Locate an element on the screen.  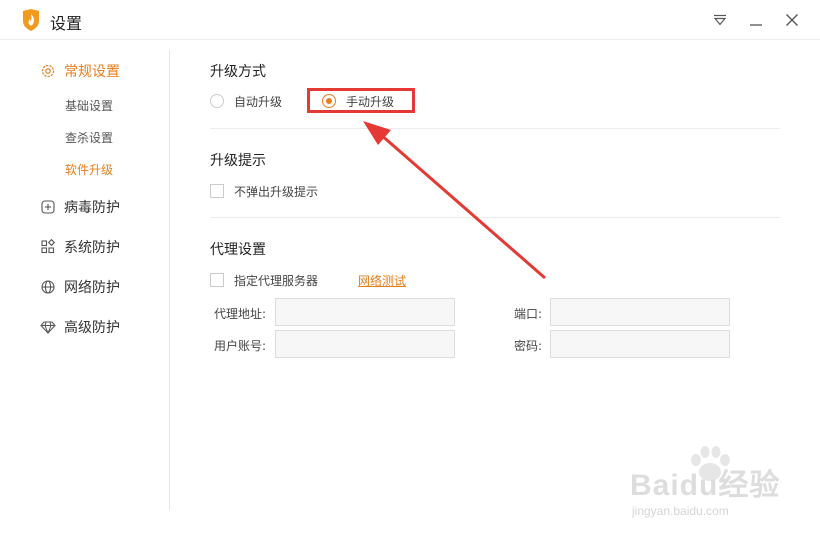
sidebar-item-network-protection: 网络防护 is located at coordinates (80, 287).